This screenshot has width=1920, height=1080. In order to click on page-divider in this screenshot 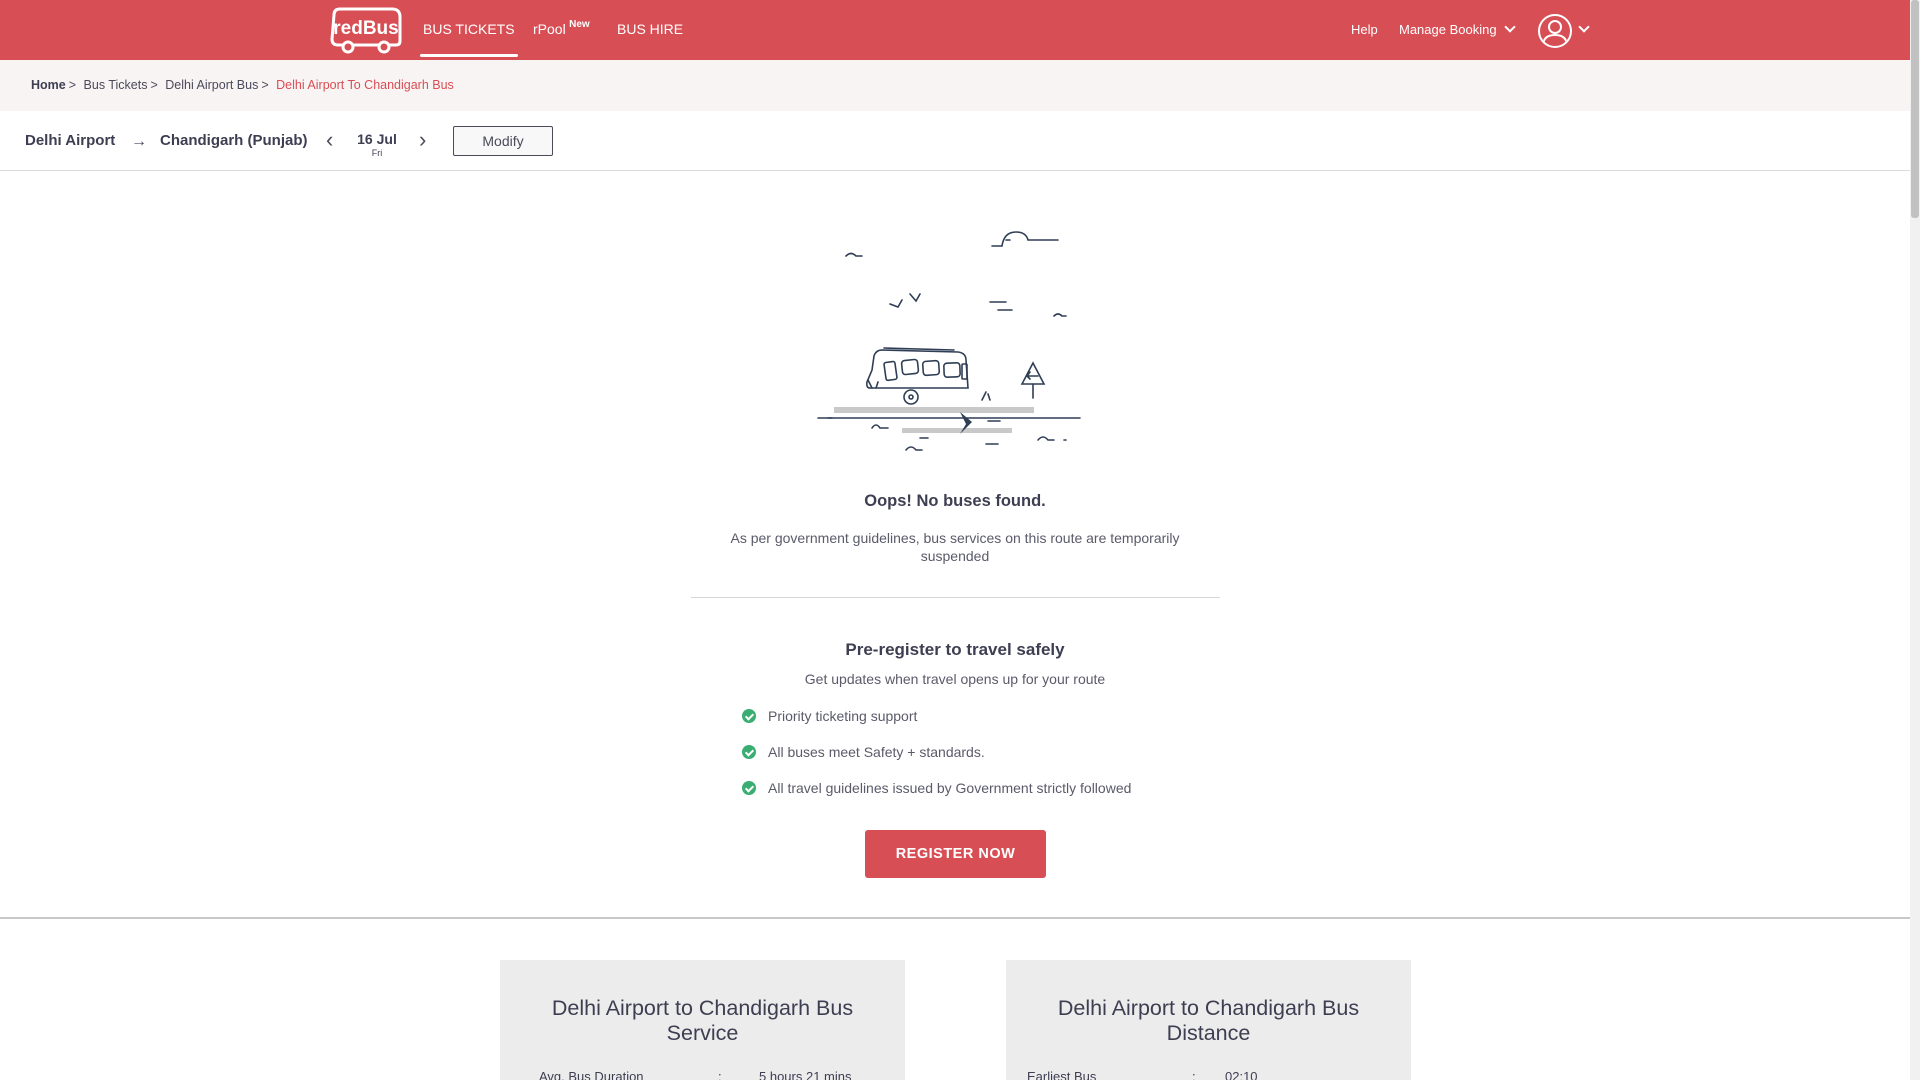, I will do `click(955, 918)`.